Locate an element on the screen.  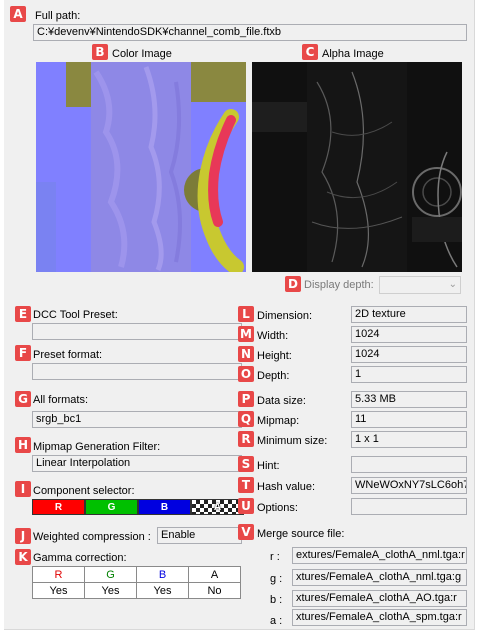
badge-s: S is located at coordinates (246, 464).